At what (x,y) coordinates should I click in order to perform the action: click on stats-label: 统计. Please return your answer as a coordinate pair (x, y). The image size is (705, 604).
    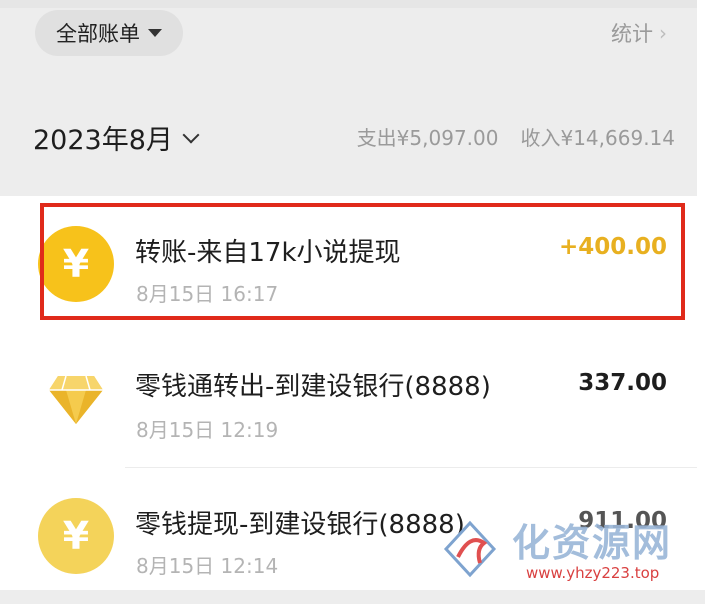
    Looking at the image, I should click on (632, 34).